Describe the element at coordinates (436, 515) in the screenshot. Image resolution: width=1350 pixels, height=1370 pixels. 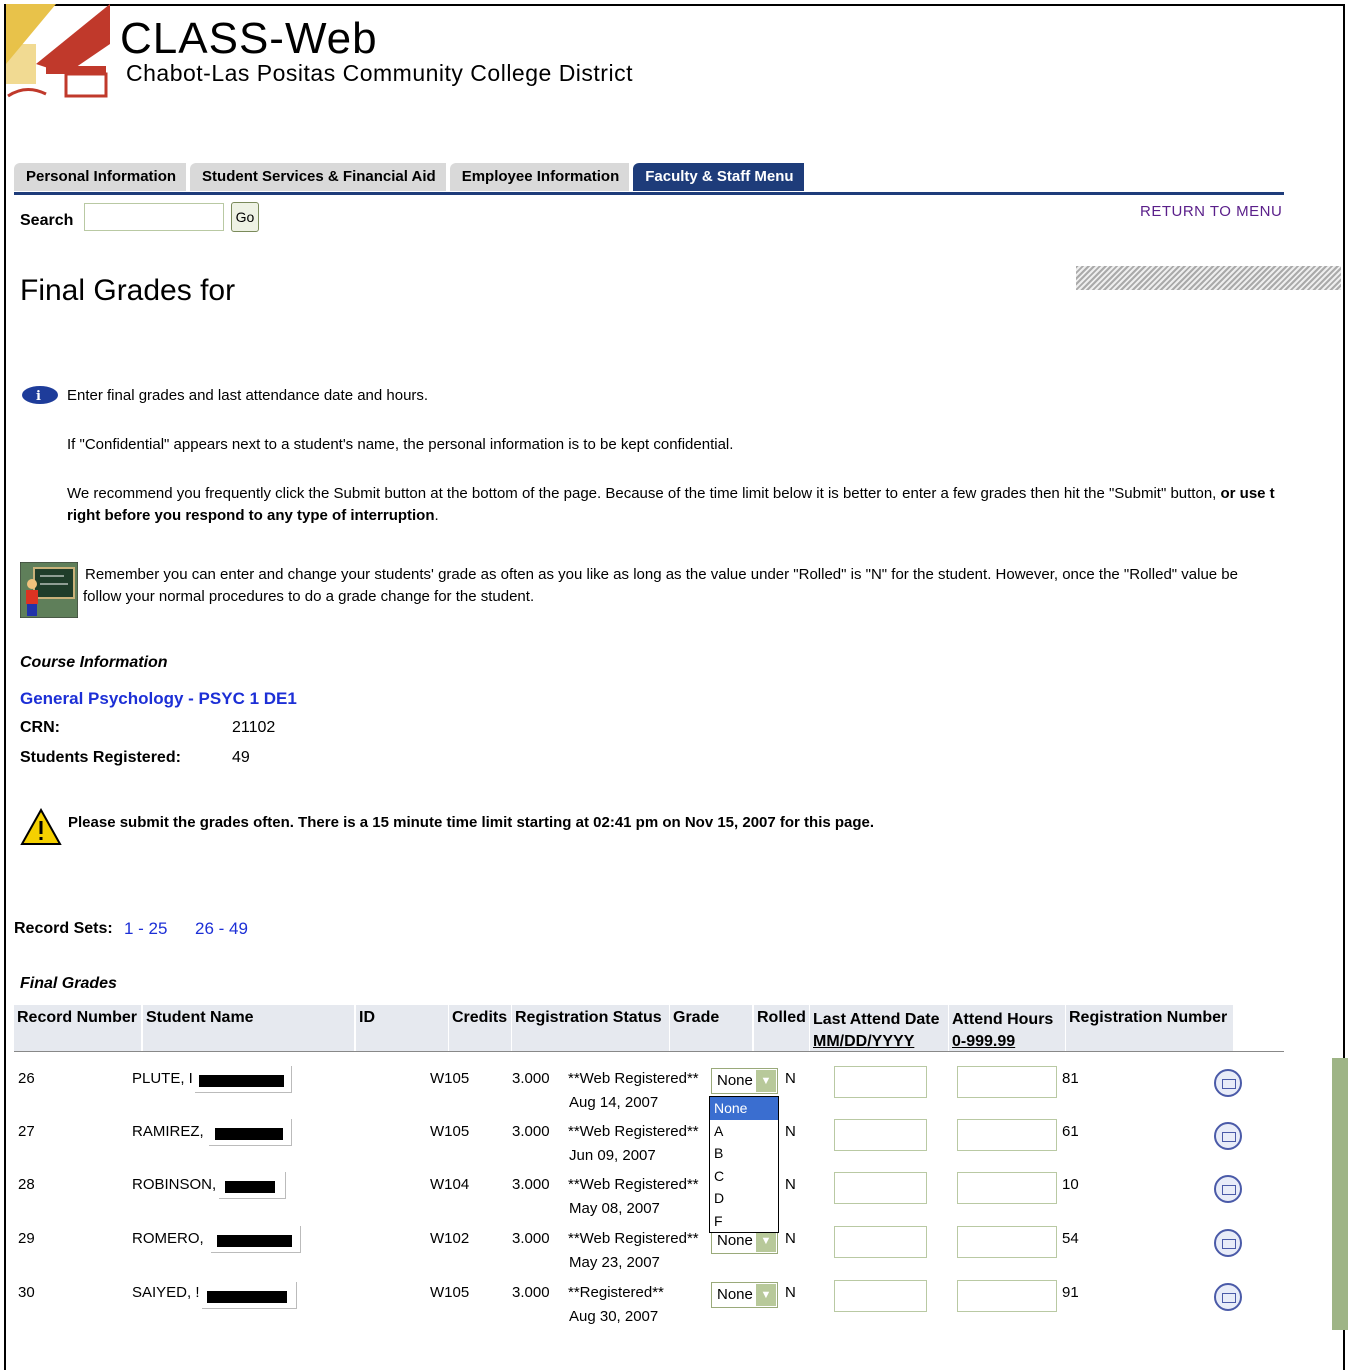
I see `info-line-3d: .` at that location.